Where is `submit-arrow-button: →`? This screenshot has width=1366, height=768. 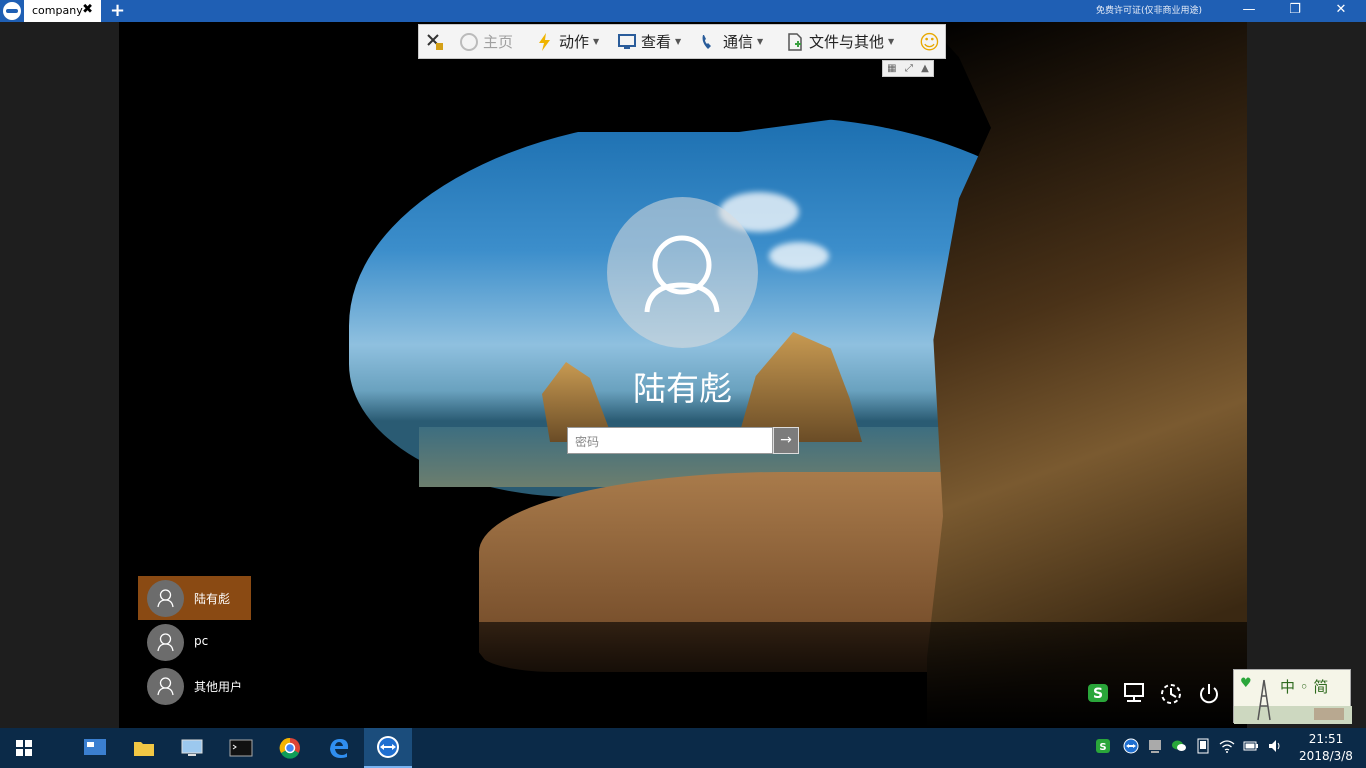 submit-arrow-button: → is located at coordinates (786, 440).